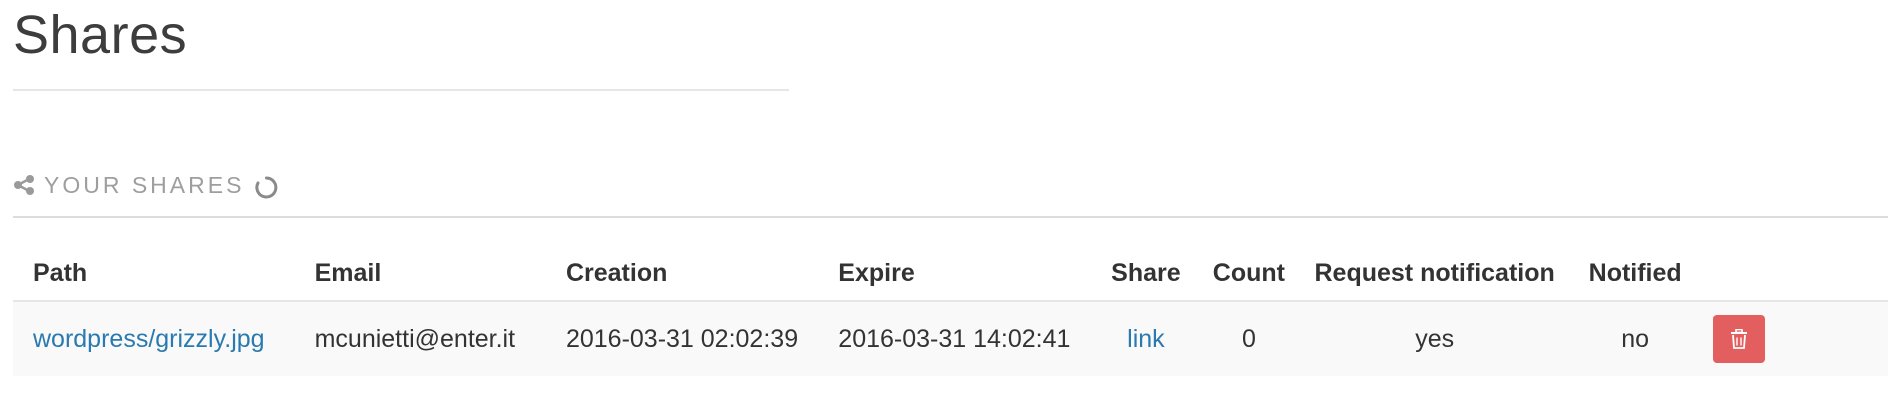 The width and height of the screenshot is (1888, 418). Describe the element at coordinates (682, 274) in the screenshot. I see `column-header-creation: Creation` at that location.